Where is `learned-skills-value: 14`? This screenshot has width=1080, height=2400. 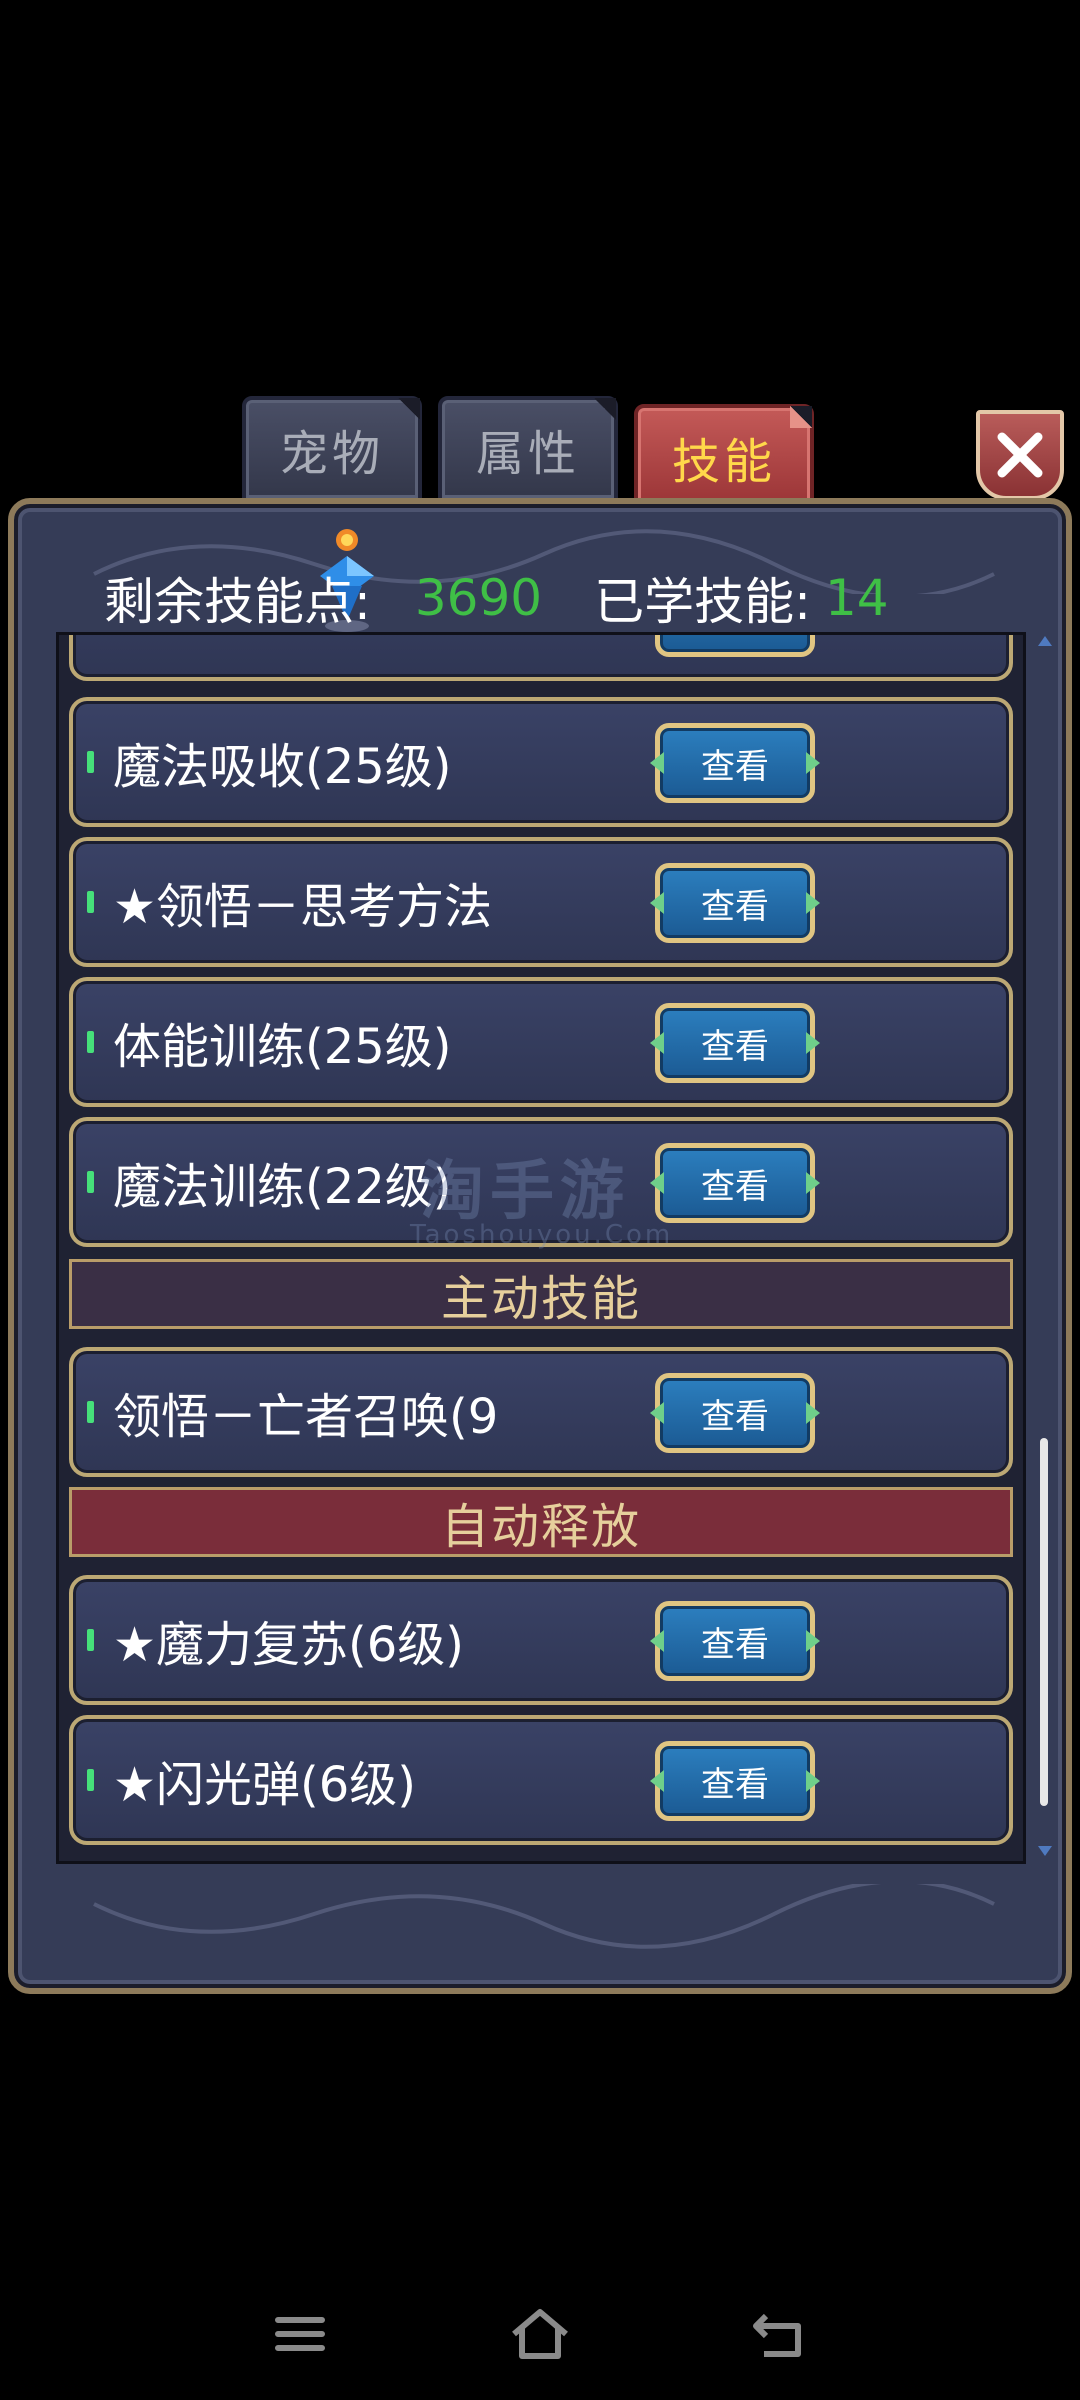 learned-skills-value: 14 is located at coordinates (856, 598).